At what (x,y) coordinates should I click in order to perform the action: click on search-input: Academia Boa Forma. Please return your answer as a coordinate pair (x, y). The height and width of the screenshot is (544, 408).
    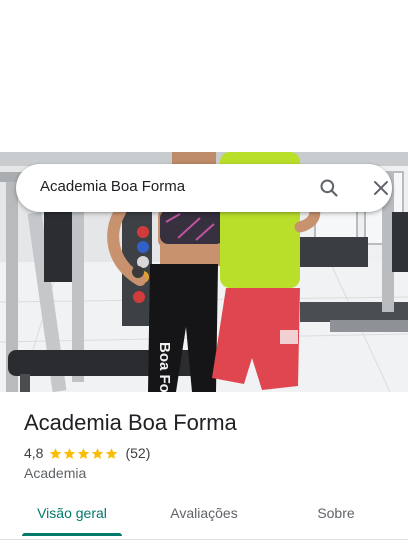
    Looking at the image, I should click on (112, 186).